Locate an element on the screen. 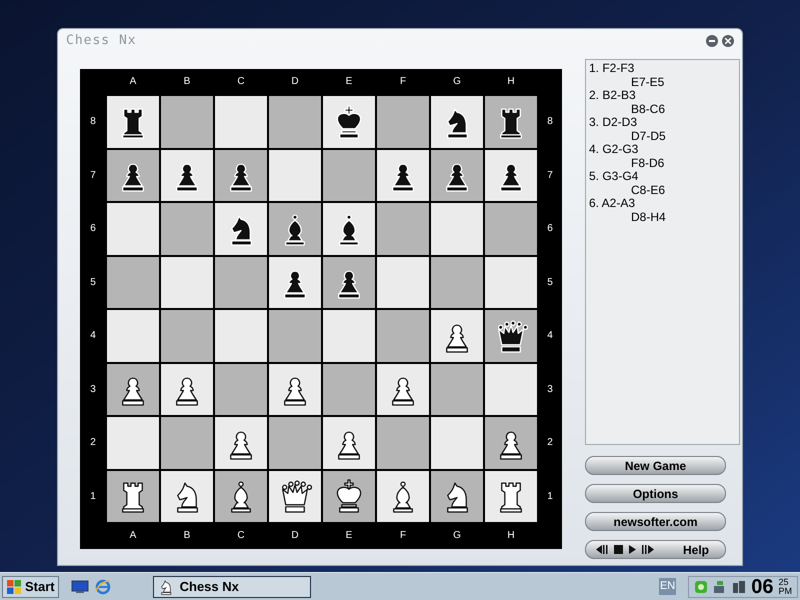 This screenshot has height=600, width=800. rank-label: 7 is located at coordinates (550, 175).